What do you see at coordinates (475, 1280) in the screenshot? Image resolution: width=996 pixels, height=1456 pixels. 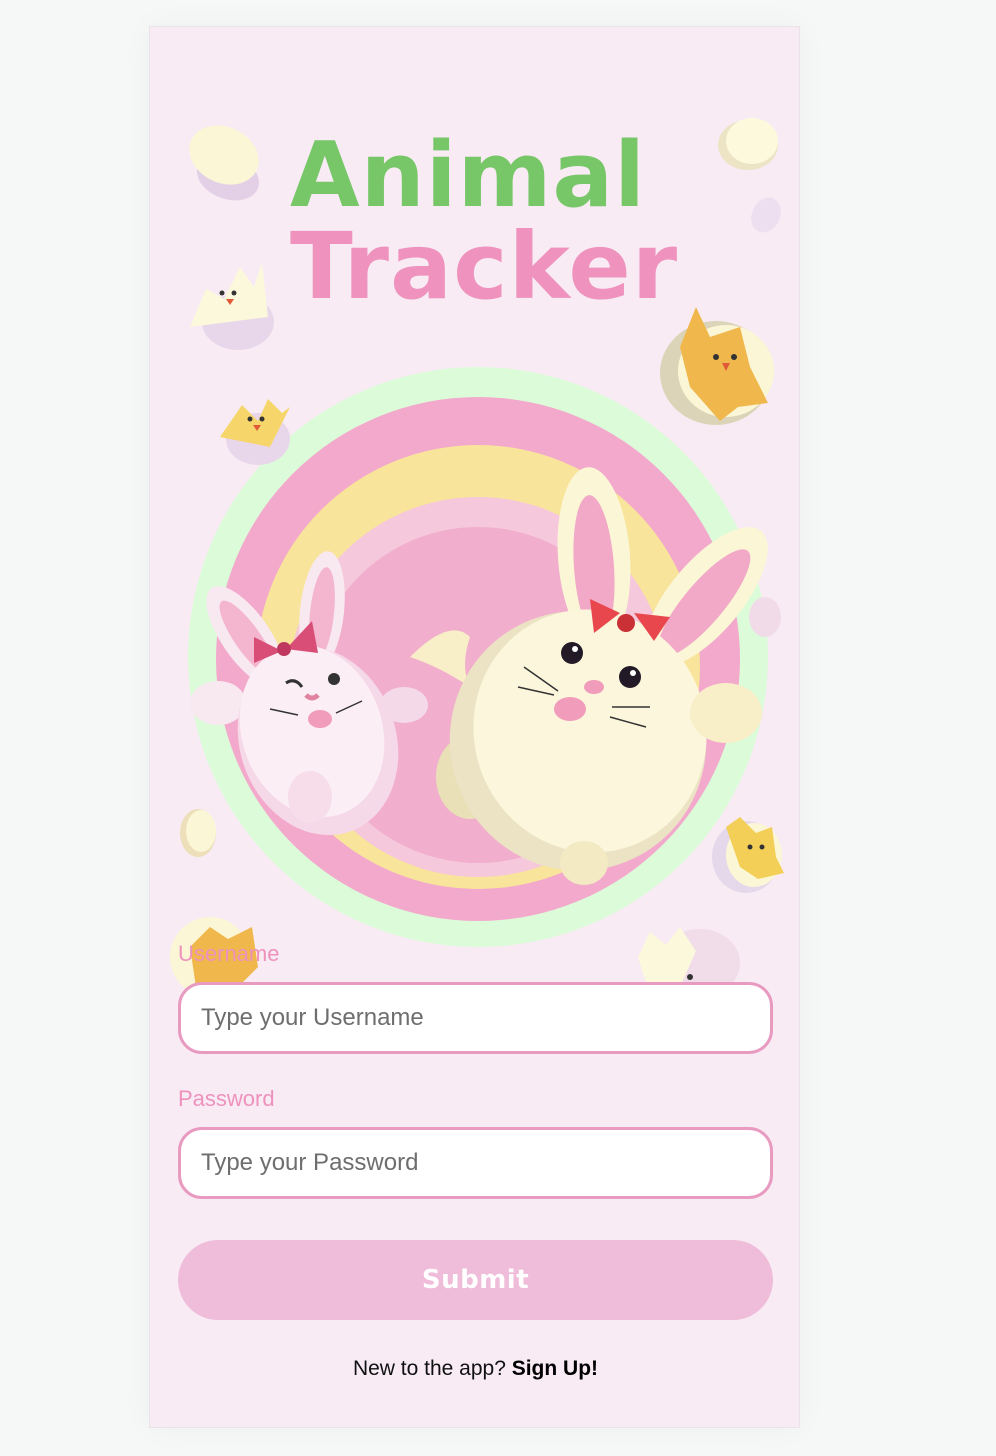 I see `submit-button: Submit` at bounding box center [475, 1280].